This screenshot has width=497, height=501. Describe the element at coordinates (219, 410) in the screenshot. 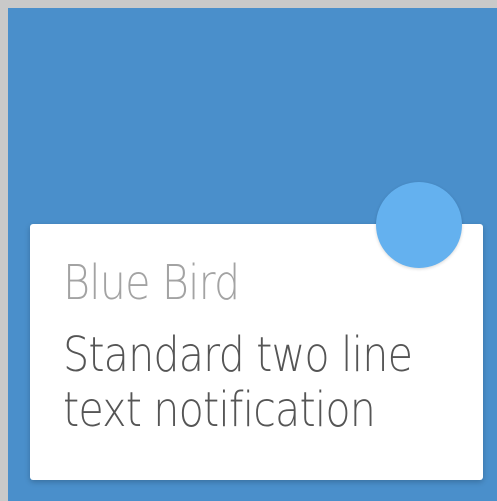

I see `notification-body-line-2: text notification` at that location.